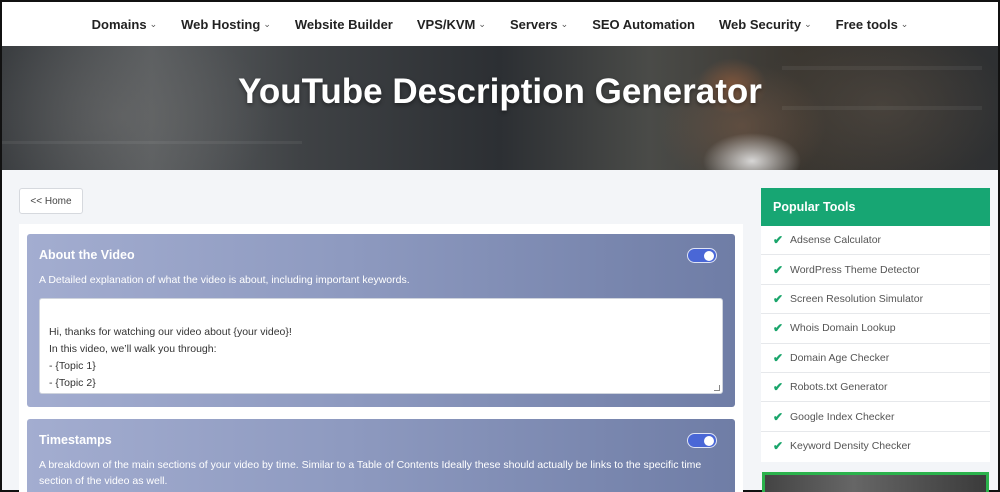 Image resolution: width=1000 pixels, height=492 pixels. I want to click on sidebar-item-wordpress-theme-detector: ✔ WordPress Theme Detector, so click(875, 270).